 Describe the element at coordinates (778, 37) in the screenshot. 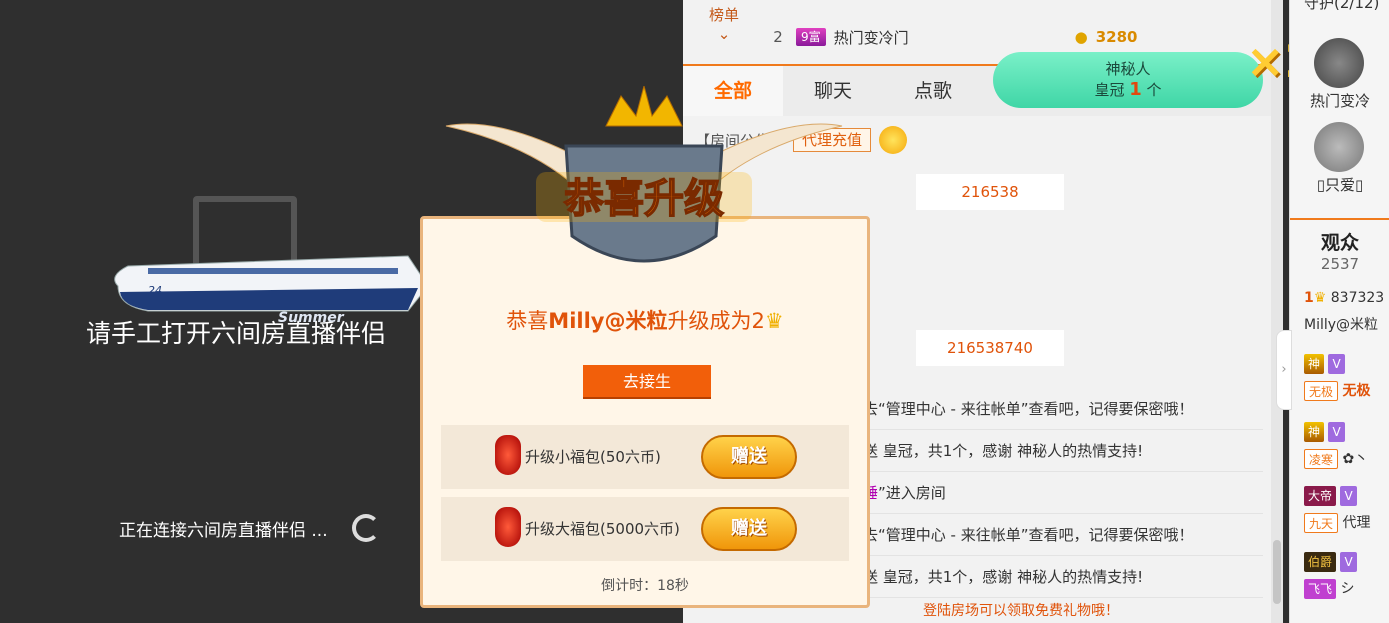

I see `rank-number: 2` at that location.